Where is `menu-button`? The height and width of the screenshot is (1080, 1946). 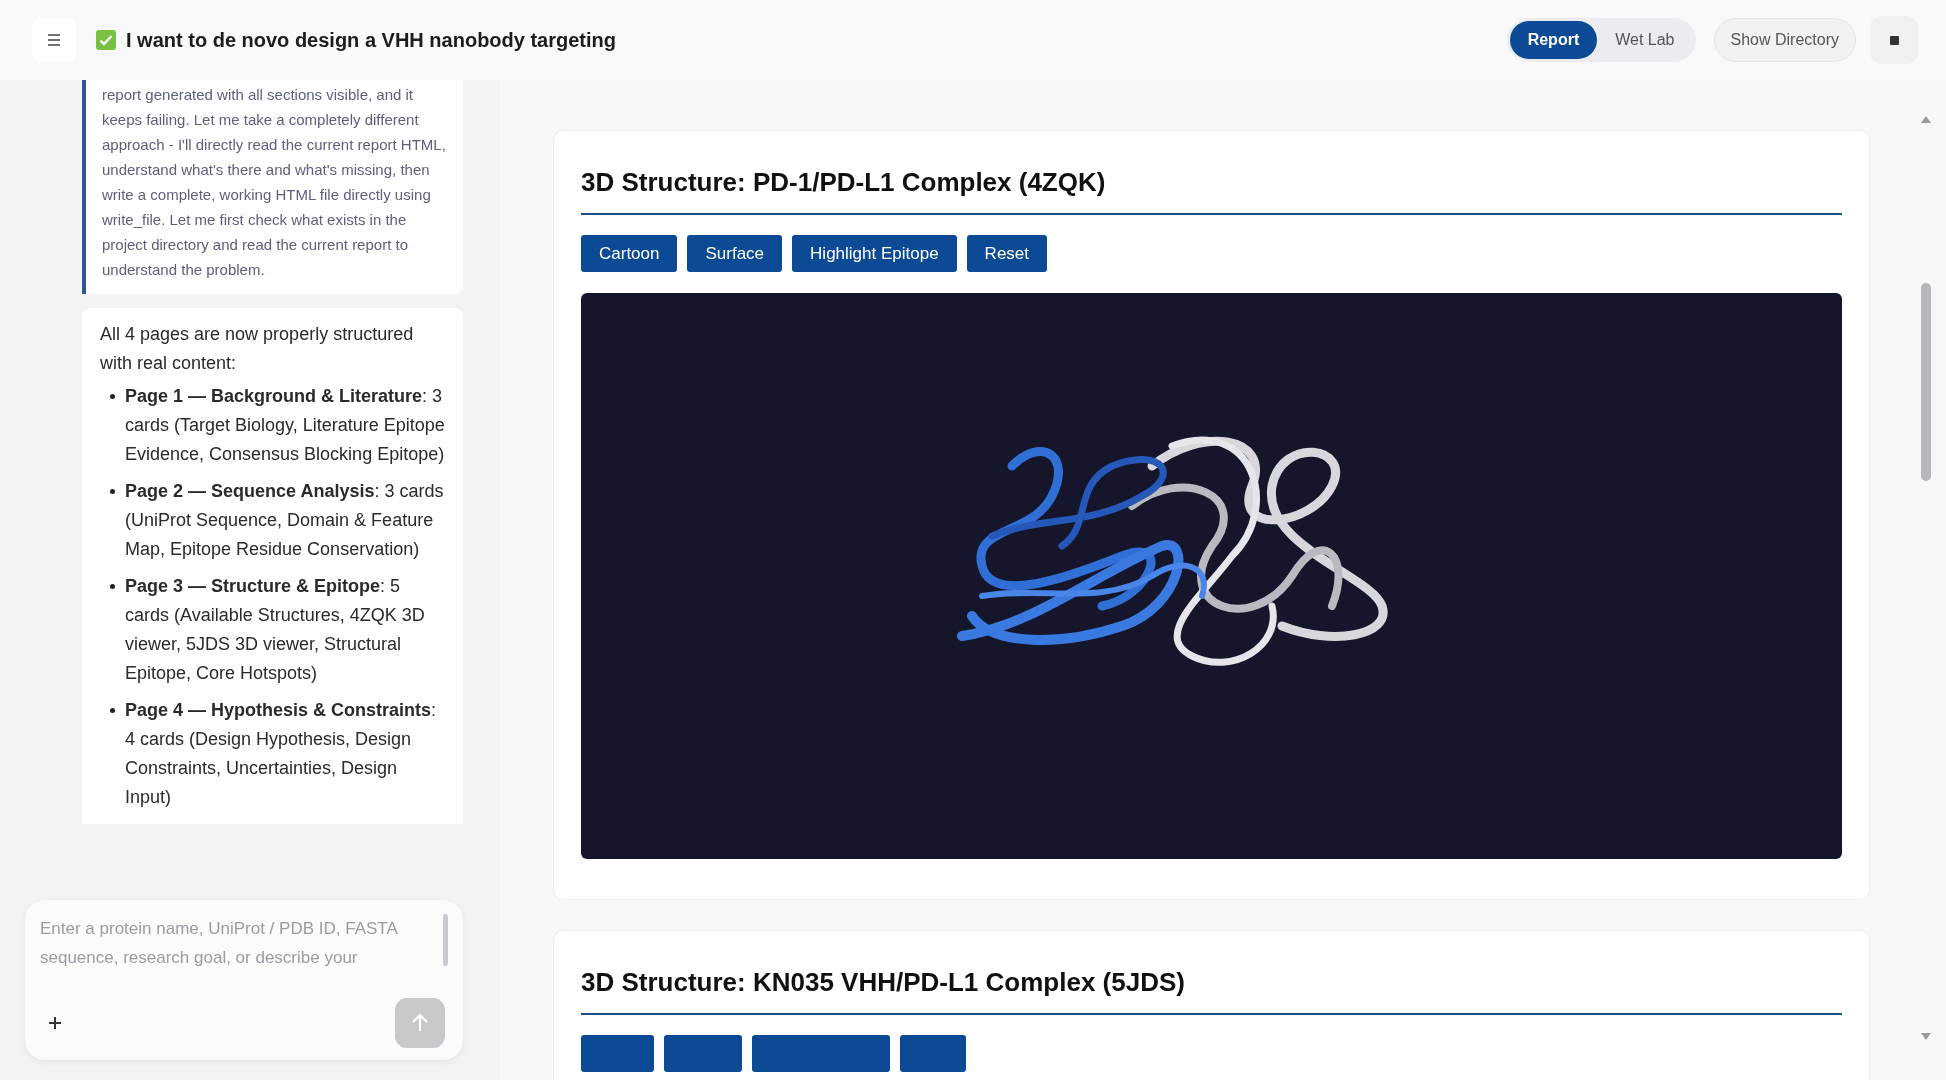
menu-button is located at coordinates (54, 40).